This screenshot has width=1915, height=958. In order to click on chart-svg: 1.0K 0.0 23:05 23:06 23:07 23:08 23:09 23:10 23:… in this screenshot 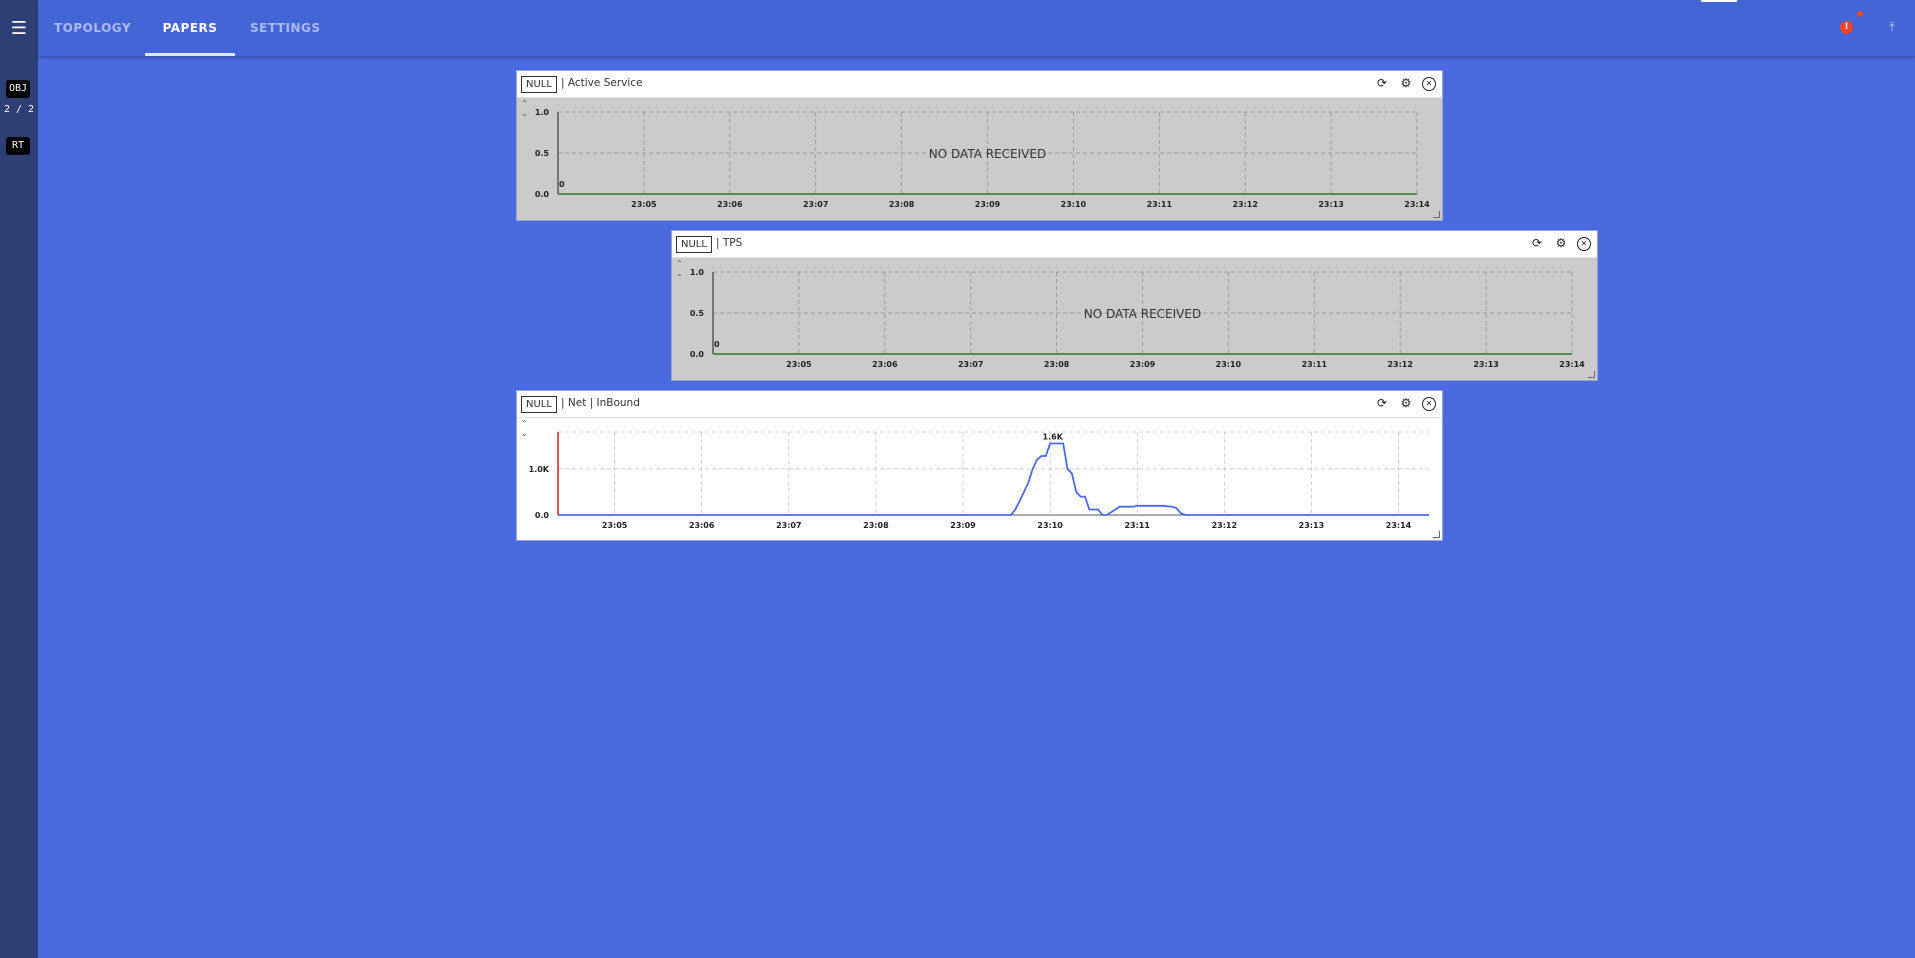, I will do `click(979, 480)`.